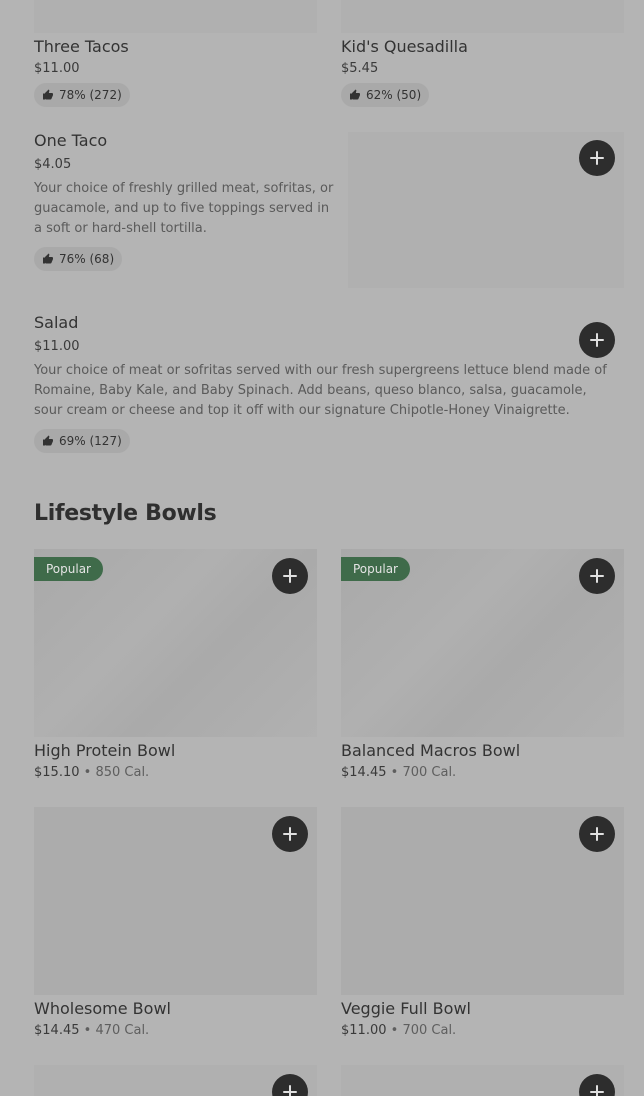 This screenshot has width=644, height=1096. I want to click on item-name-three-tacos: Three Tacos, so click(81, 46).